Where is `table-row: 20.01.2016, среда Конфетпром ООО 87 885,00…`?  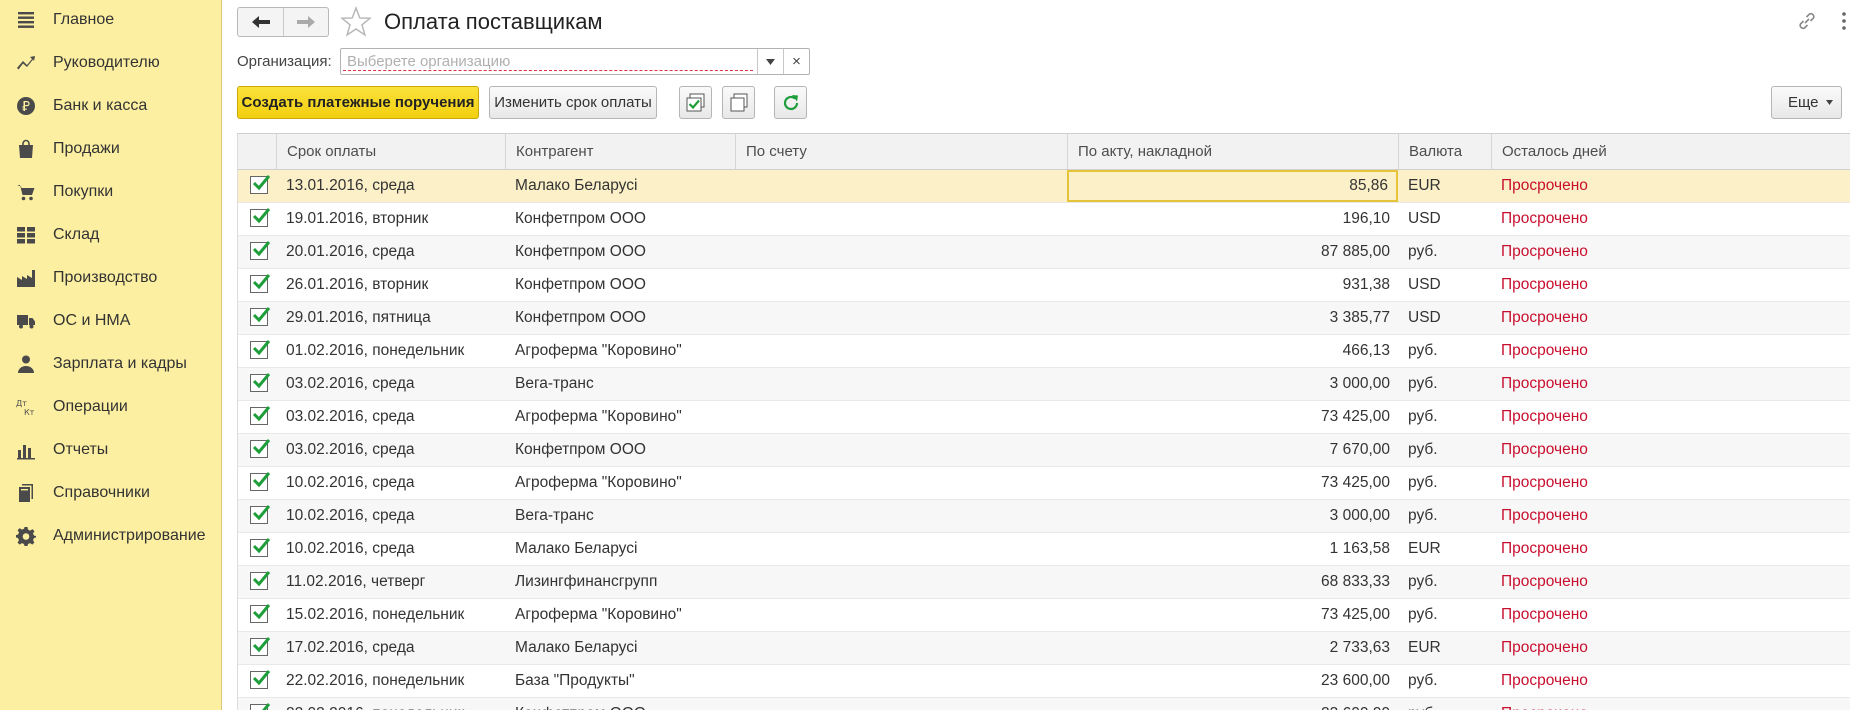 table-row: 20.01.2016, среда Конфетпром ООО 87 885,00… is located at coordinates (1044, 252).